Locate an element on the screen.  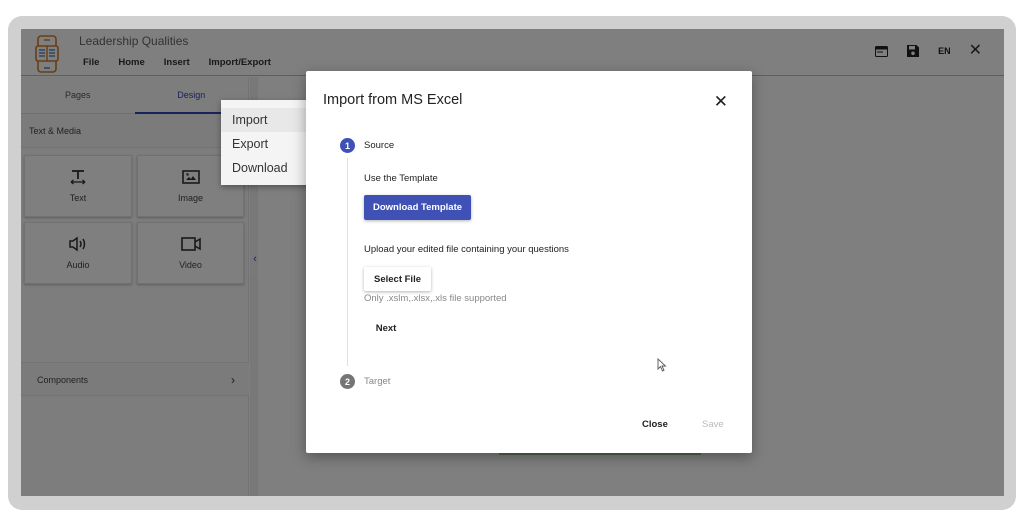
next-button: Next is located at coordinates (386, 328).